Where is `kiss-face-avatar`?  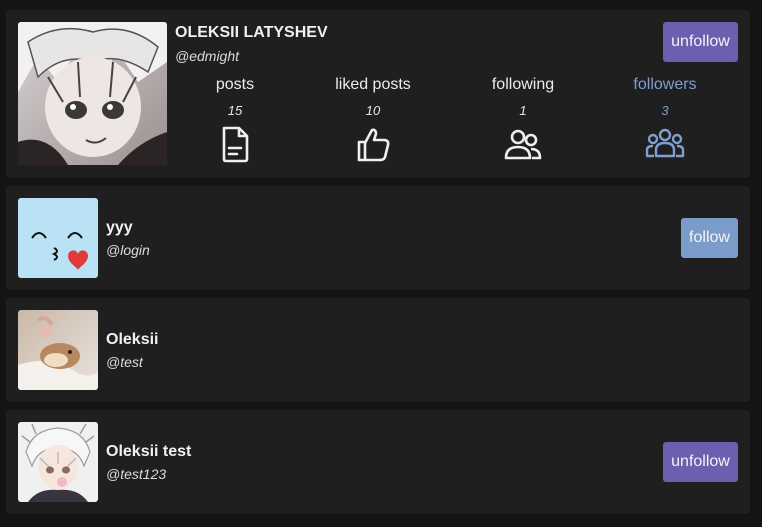
kiss-face-avatar is located at coordinates (58, 238).